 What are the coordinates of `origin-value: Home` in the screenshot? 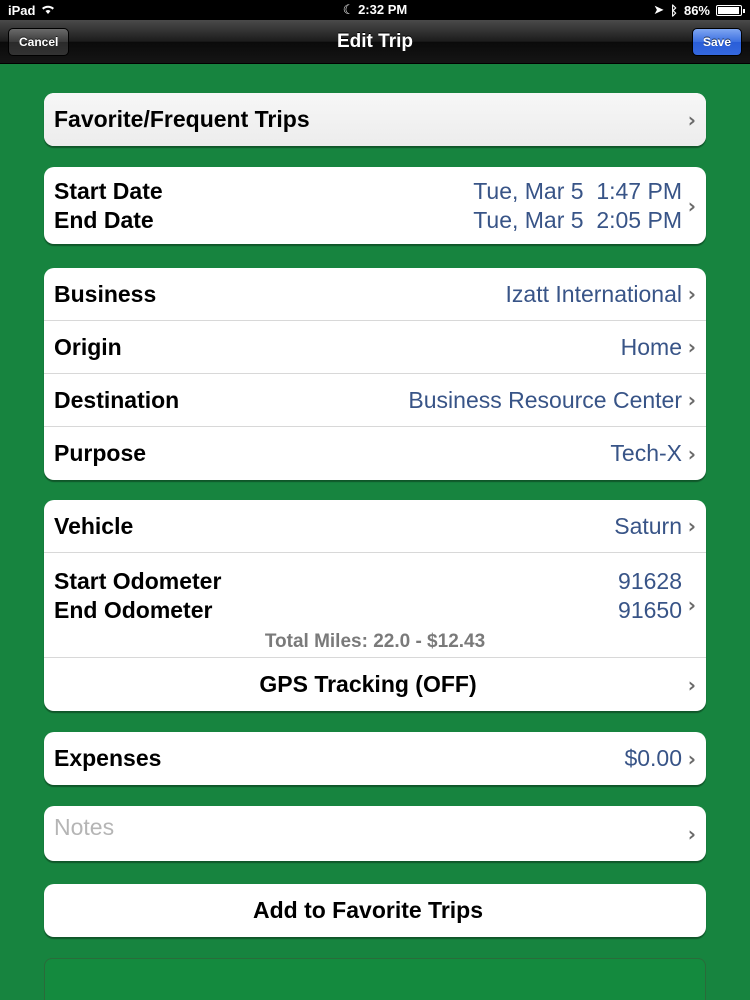 It's located at (651, 346).